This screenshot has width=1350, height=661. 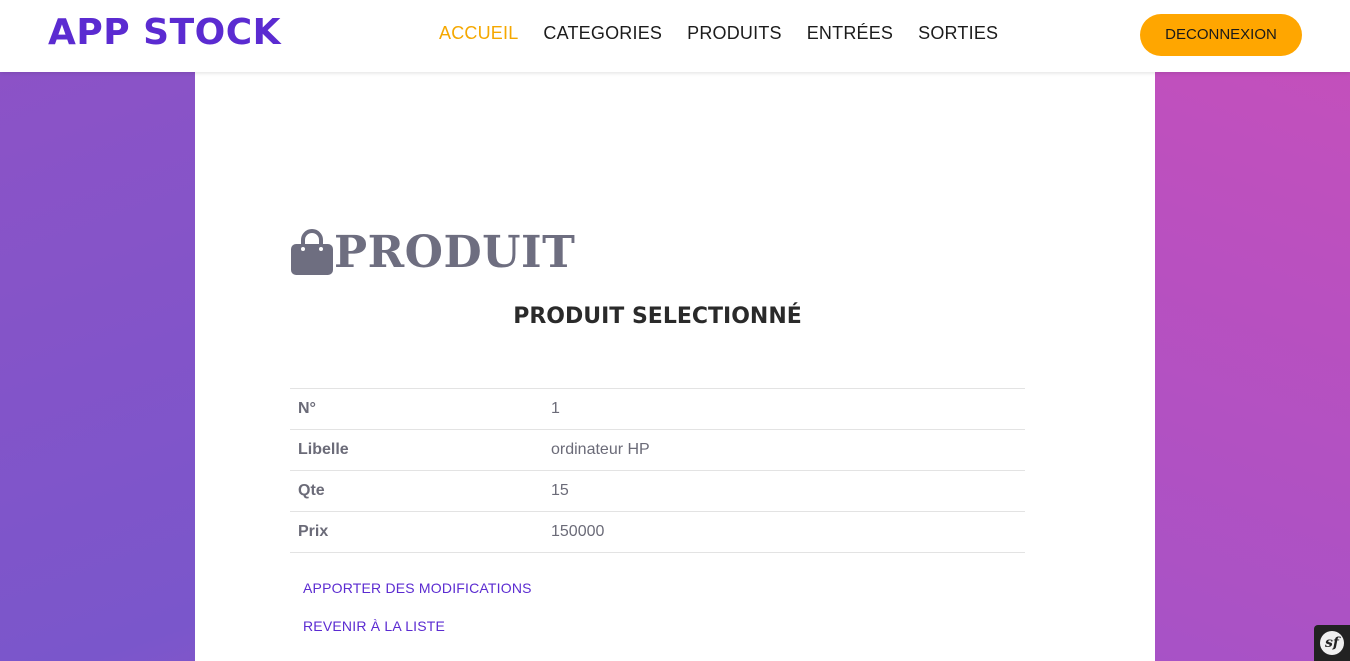 I want to click on page-title: PRODUIT, so click(x=432, y=252).